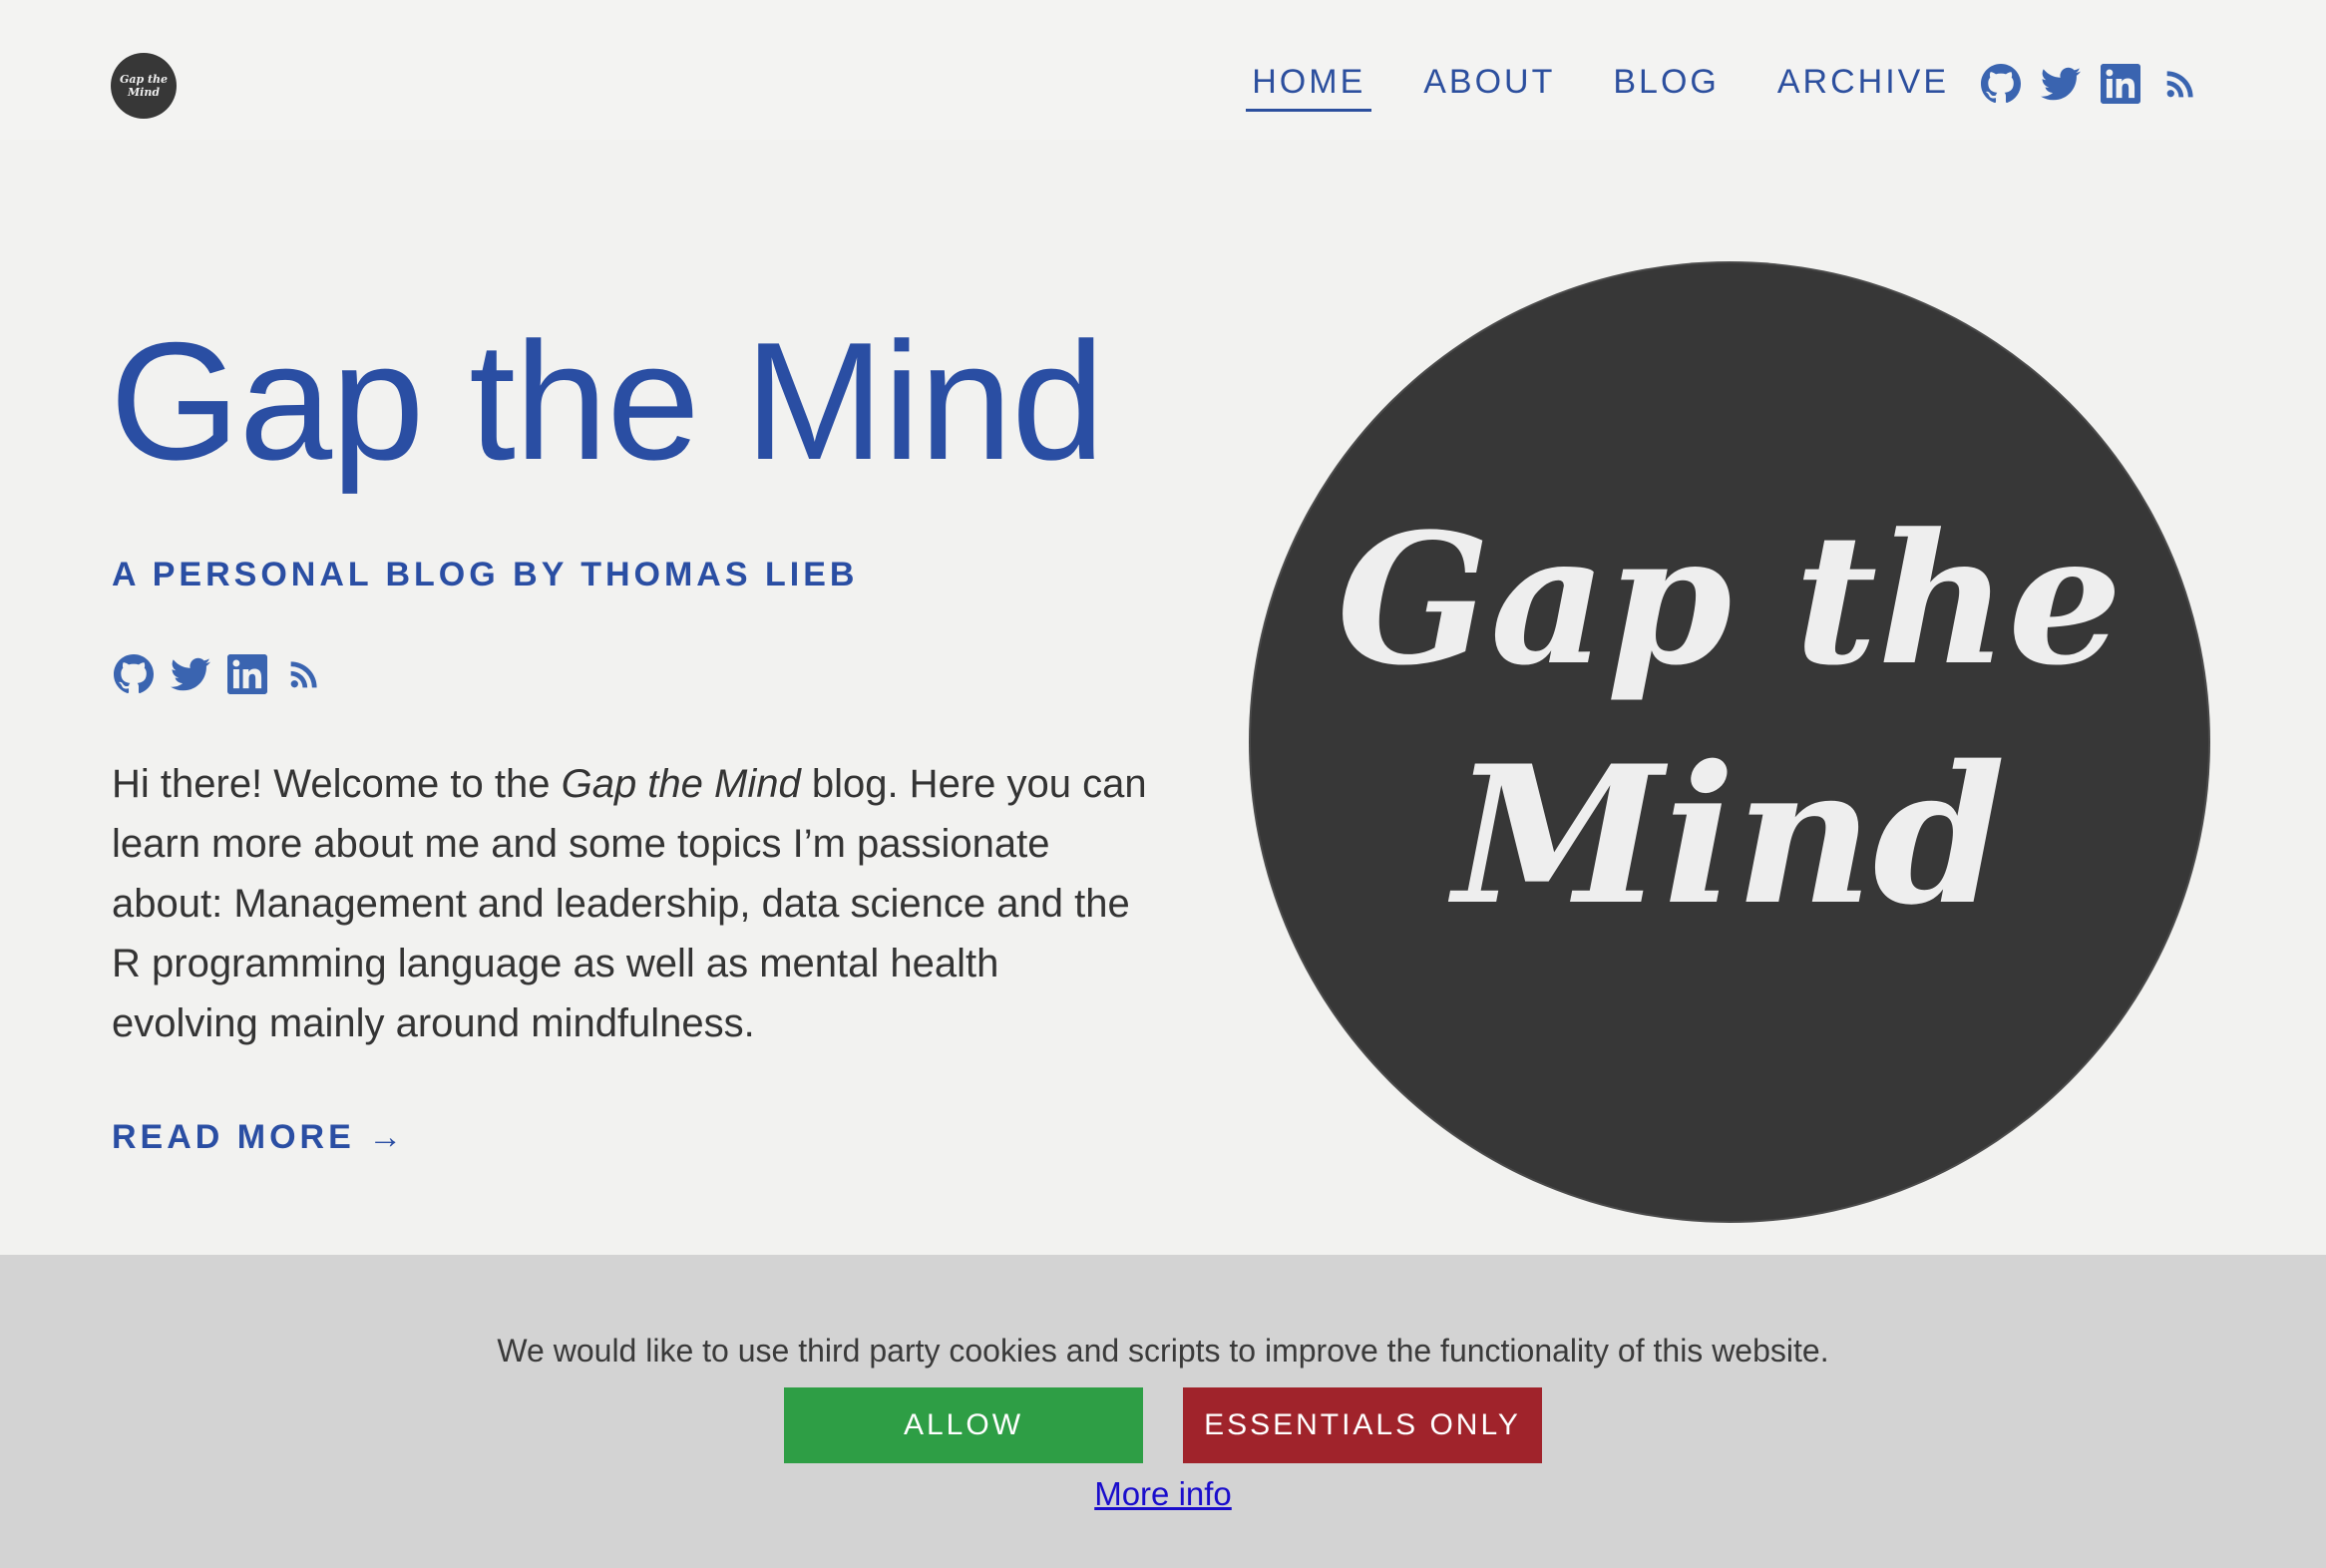  What do you see at coordinates (144, 80) in the screenshot?
I see `logo-text-line1: Gap the` at bounding box center [144, 80].